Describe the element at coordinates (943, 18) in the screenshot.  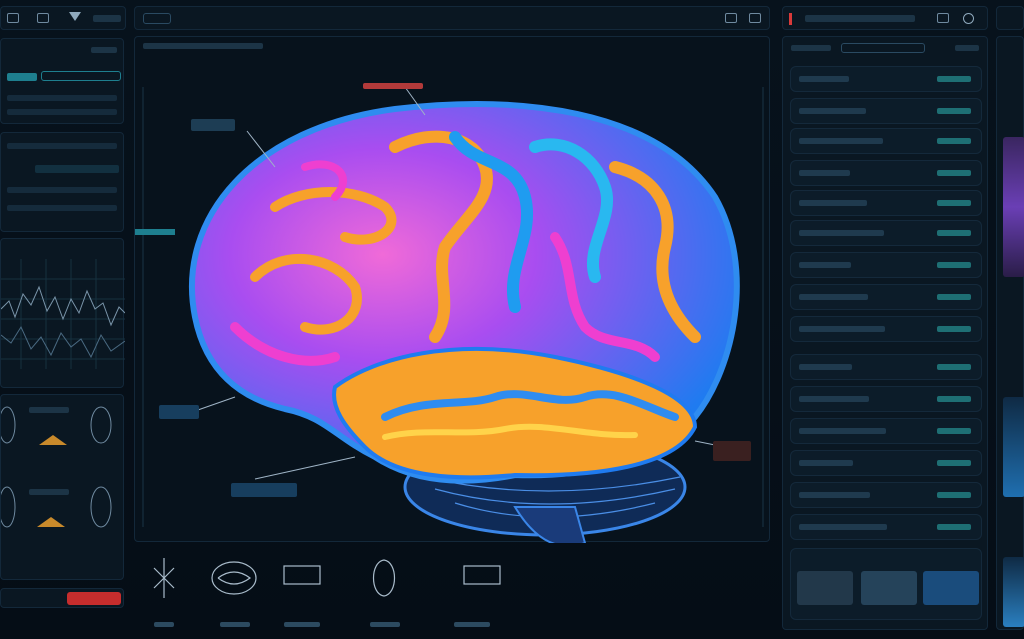
I see `pin-icon` at that location.